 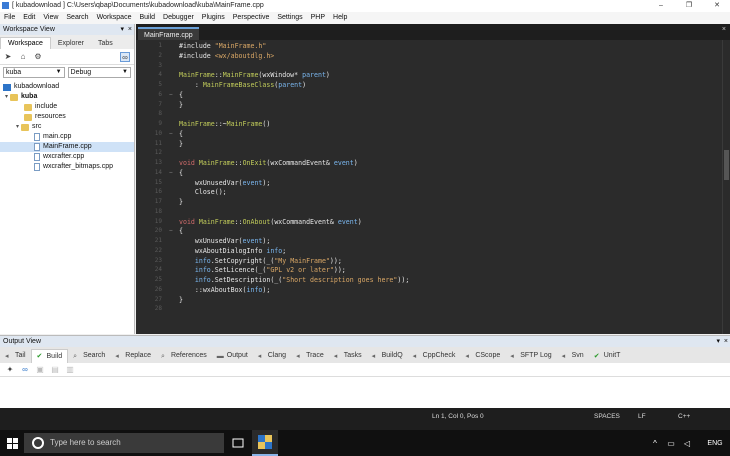 What do you see at coordinates (70, 370) in the screenshot?
I see `paste-icon: ▥` at bounding box center [70, 370].